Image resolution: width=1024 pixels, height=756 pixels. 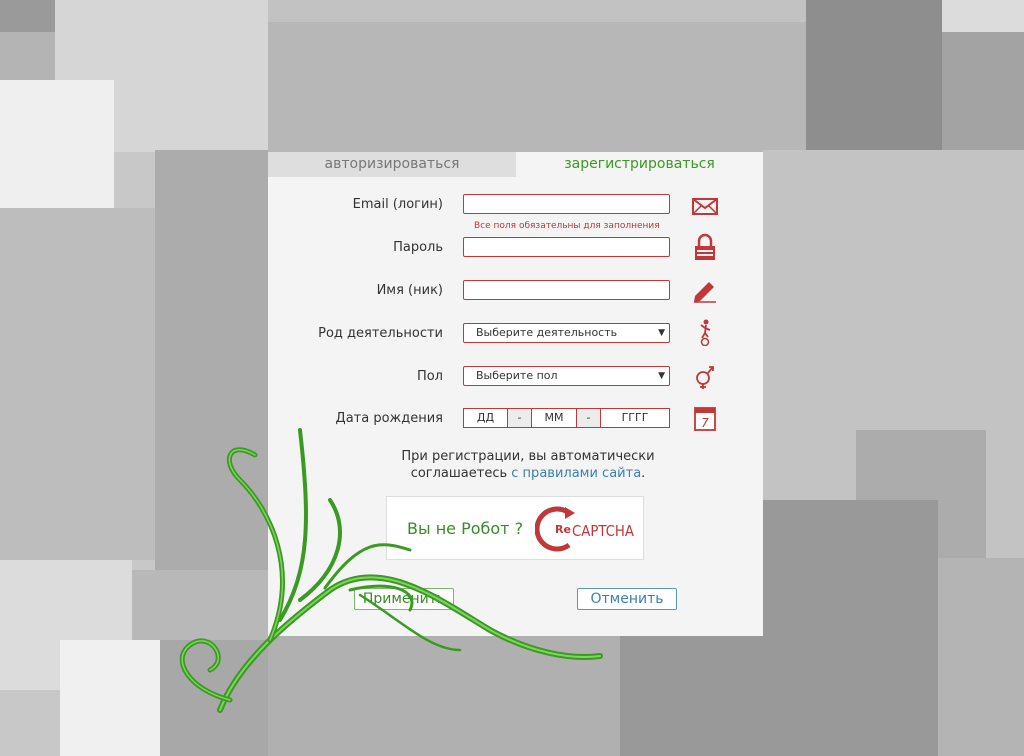 What do you see at coordinates (635, 418) in the screenshot?
I see `birth-year-input: ГГГГ` at bounding box center [635, 418].